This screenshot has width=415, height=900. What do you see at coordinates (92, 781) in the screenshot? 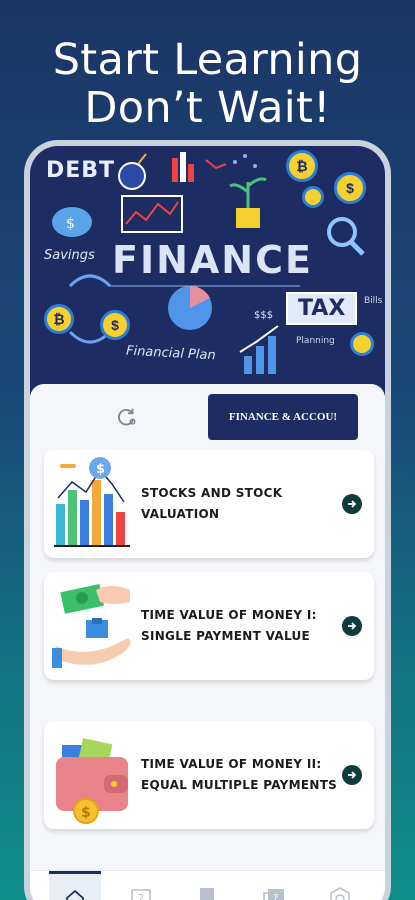
I see `wallet-illustration: $` at bounding box center [92, 781].